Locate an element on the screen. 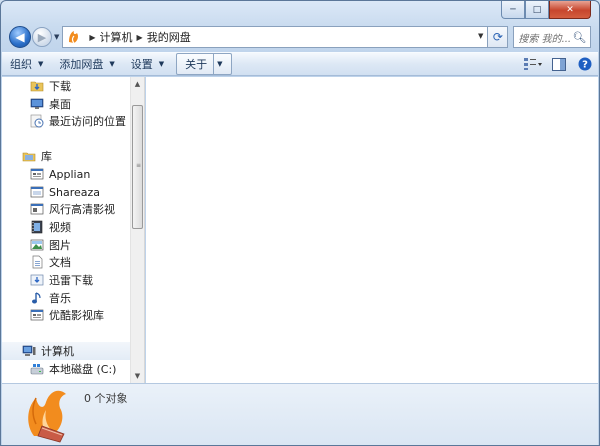 This screenshot has height=446, width=600. back-button: ◀ is located at coordinates (20, 37).